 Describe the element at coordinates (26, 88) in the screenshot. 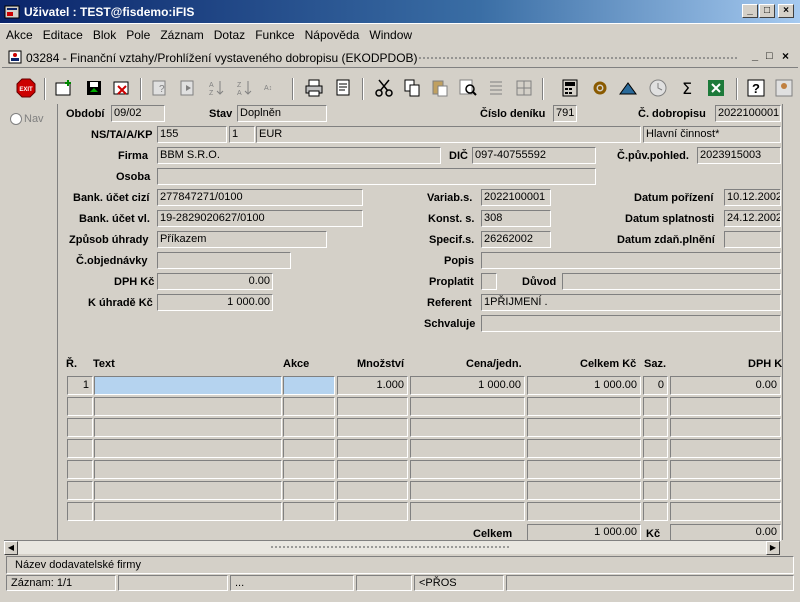

I see `exit-icon: EXIT` at that location.